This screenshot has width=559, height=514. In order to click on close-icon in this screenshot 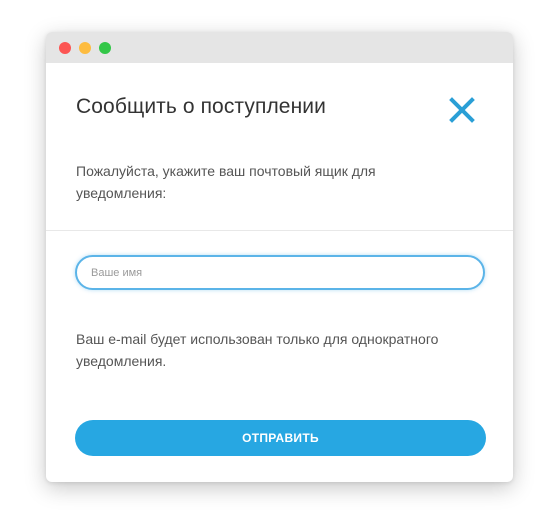, I will do `click(462, 110)`.